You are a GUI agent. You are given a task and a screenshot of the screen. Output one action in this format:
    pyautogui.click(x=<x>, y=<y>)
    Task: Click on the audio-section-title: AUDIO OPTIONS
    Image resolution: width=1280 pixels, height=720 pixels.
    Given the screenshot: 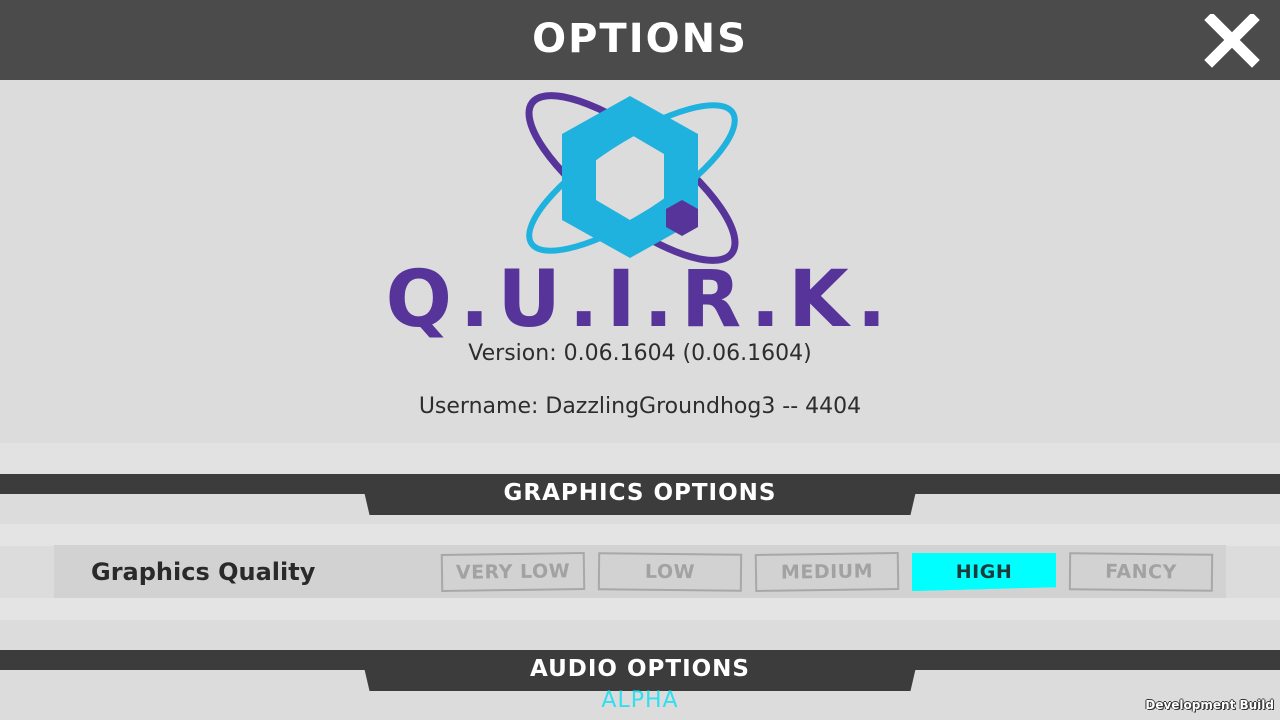 What is the action you would take?
    pyautogui.click(x=640, y=669)
    